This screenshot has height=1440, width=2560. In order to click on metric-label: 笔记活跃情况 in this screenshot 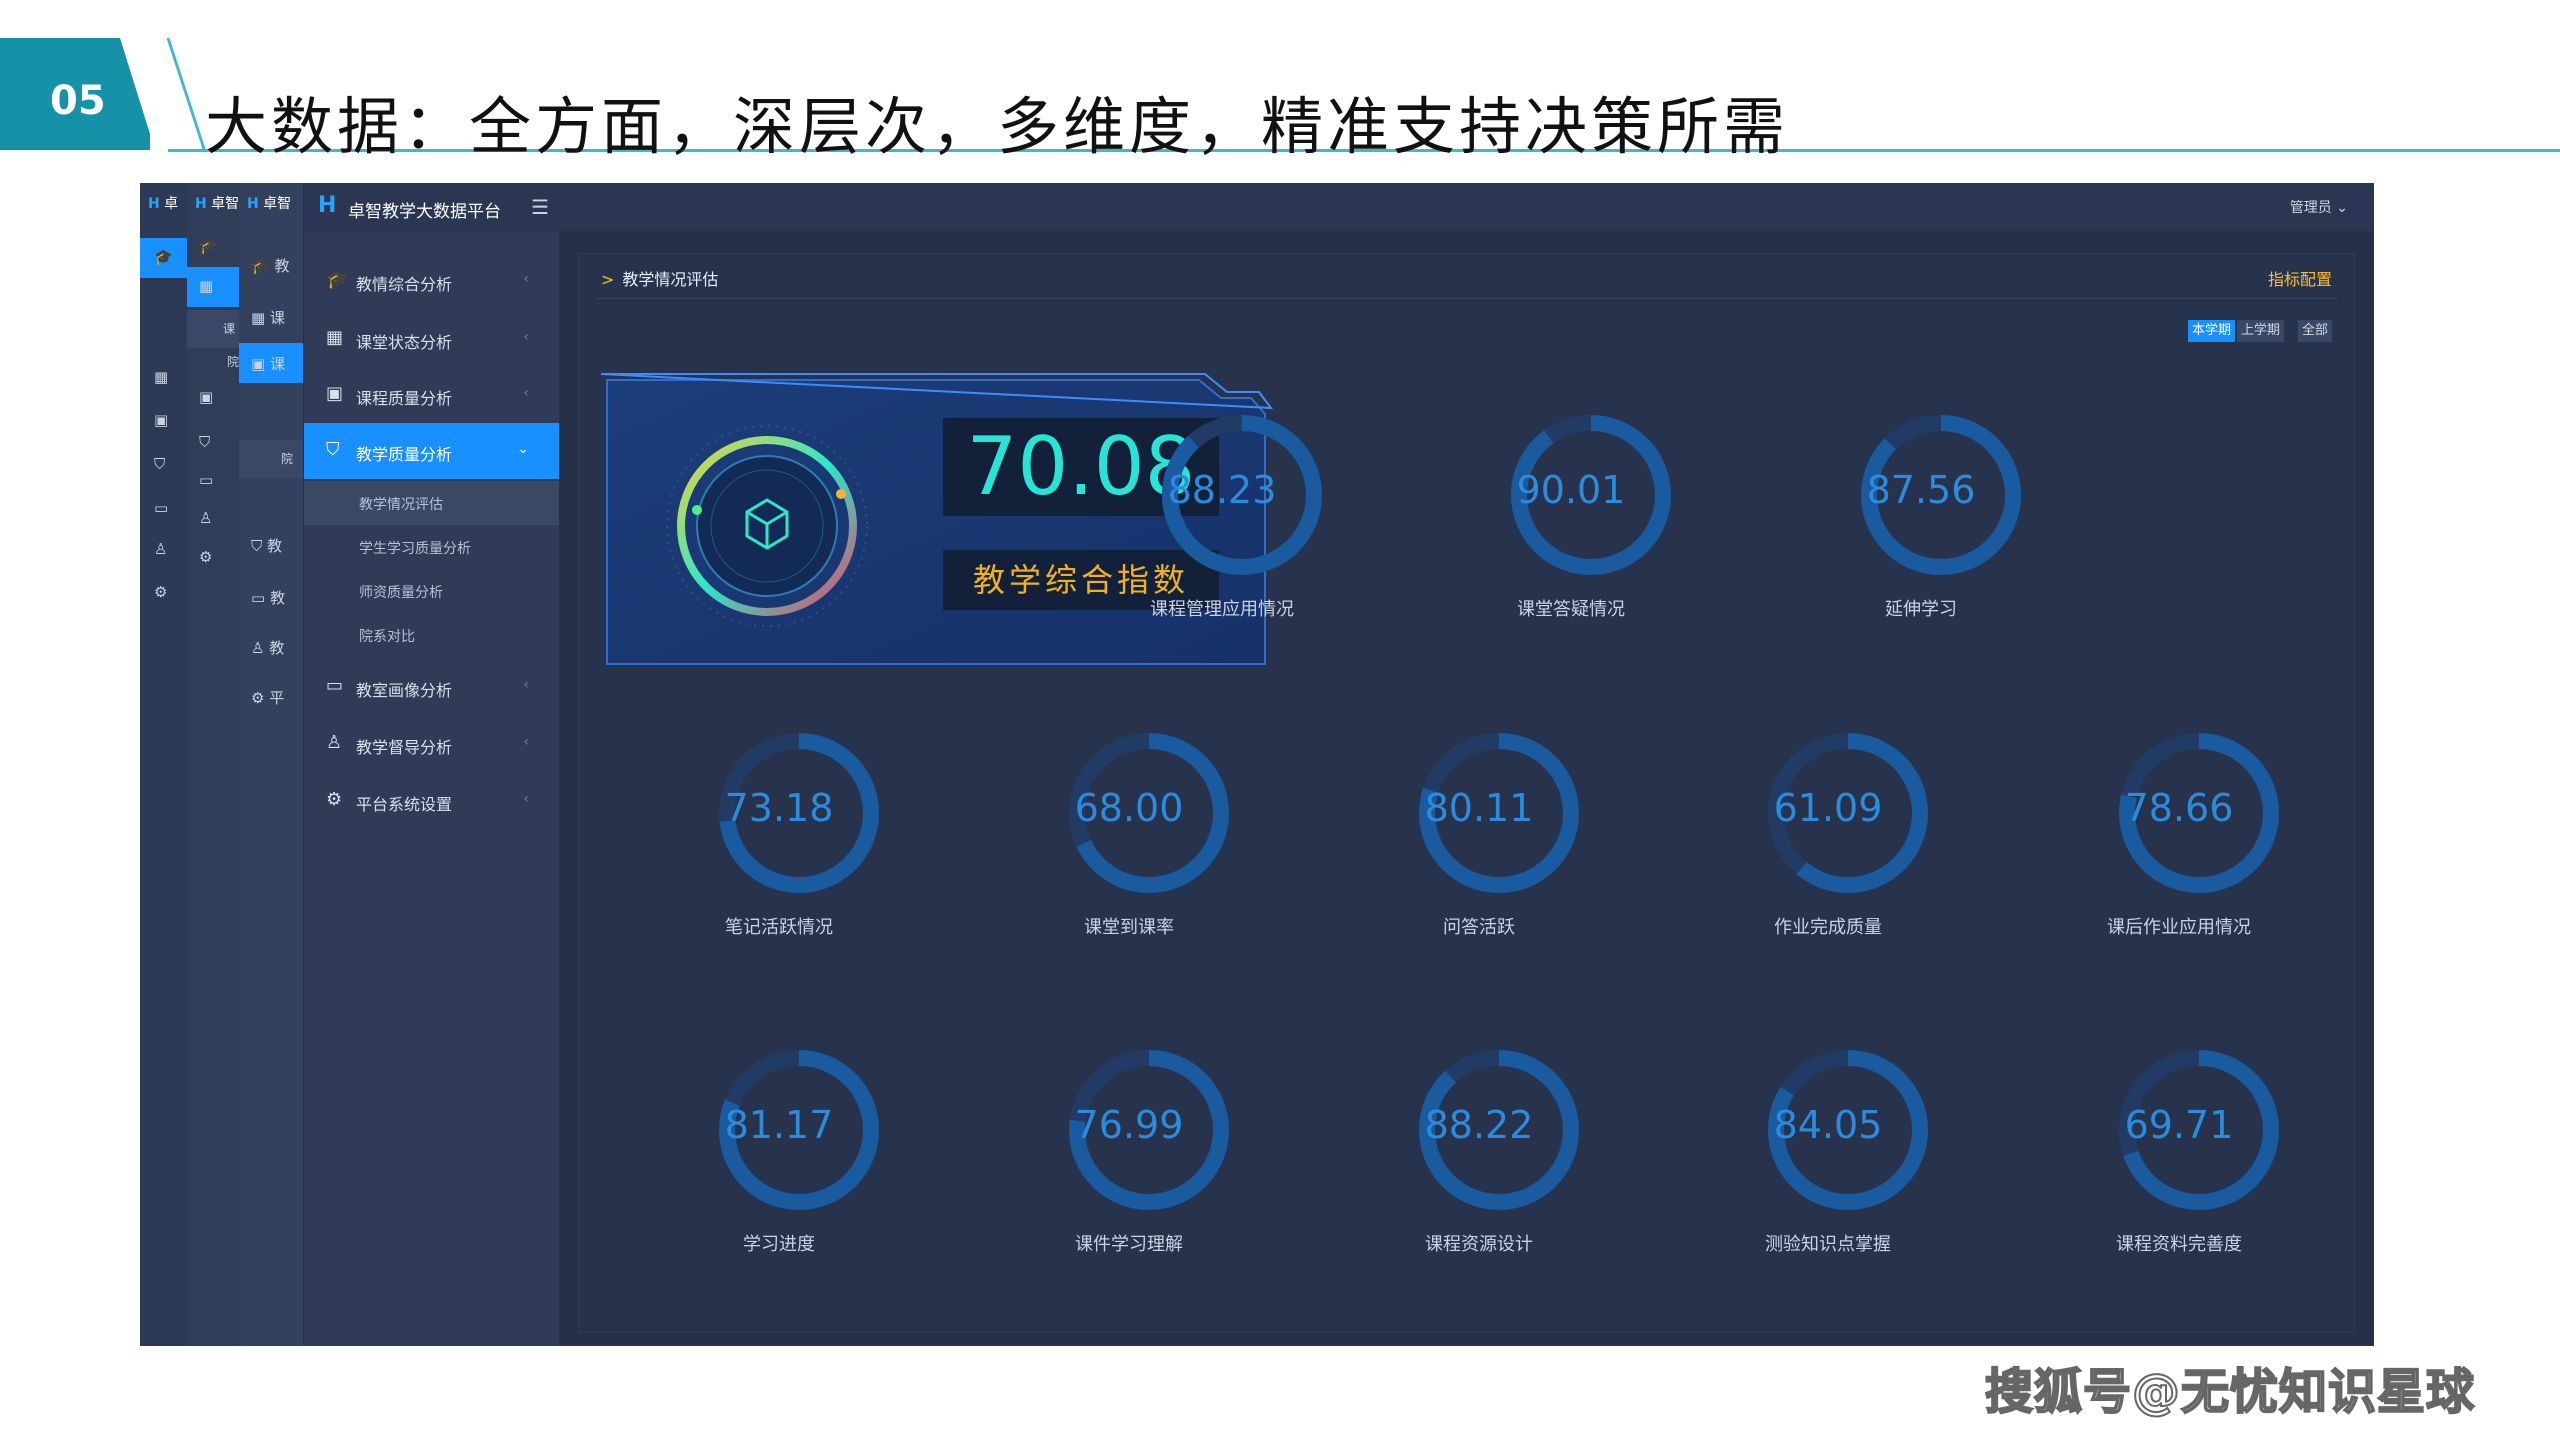, I will do `click(779, 927)`.